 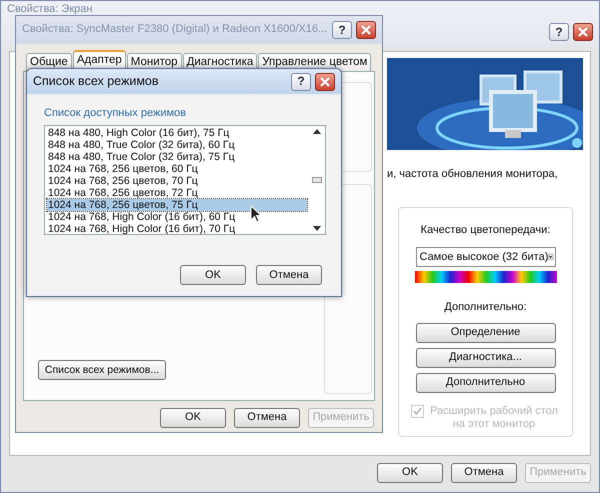 What do you see at coordinates (177, 205) in the screenshot?
I see `list-item: 1024 на 768, 256 цветов, 75 Гц` at bounding box center [177, 205].